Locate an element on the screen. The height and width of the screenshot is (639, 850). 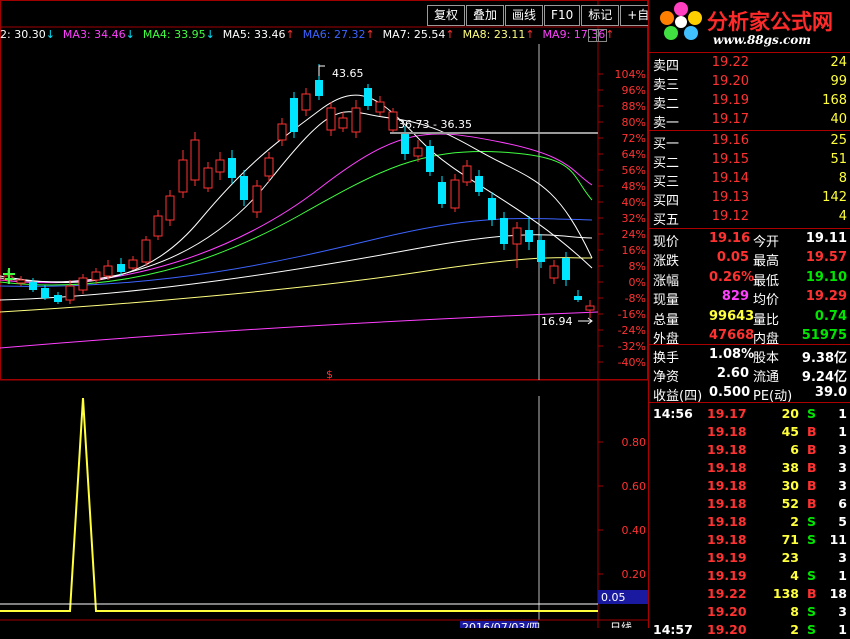
tick-row: 19.18 45 B 1 is located at coordinates (749, 432).